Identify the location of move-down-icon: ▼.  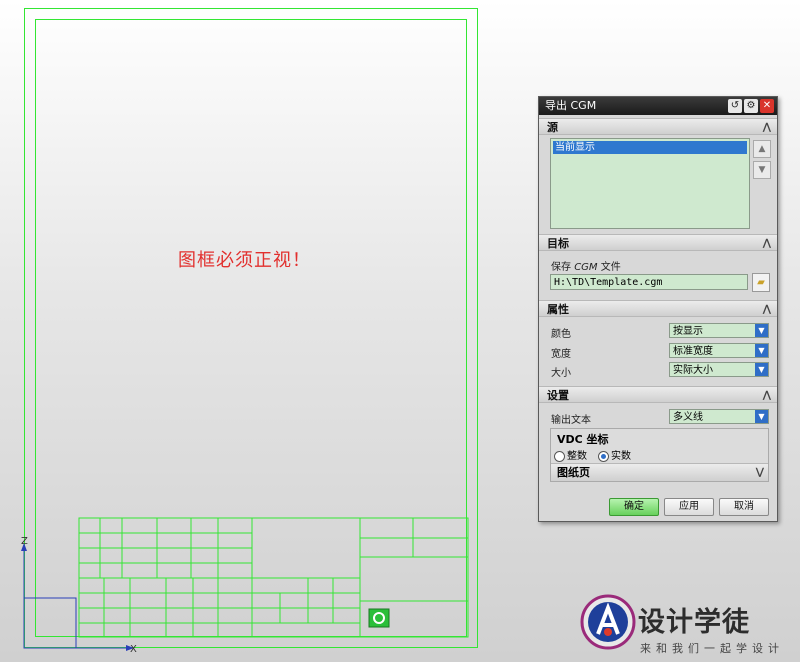
(762, 170).